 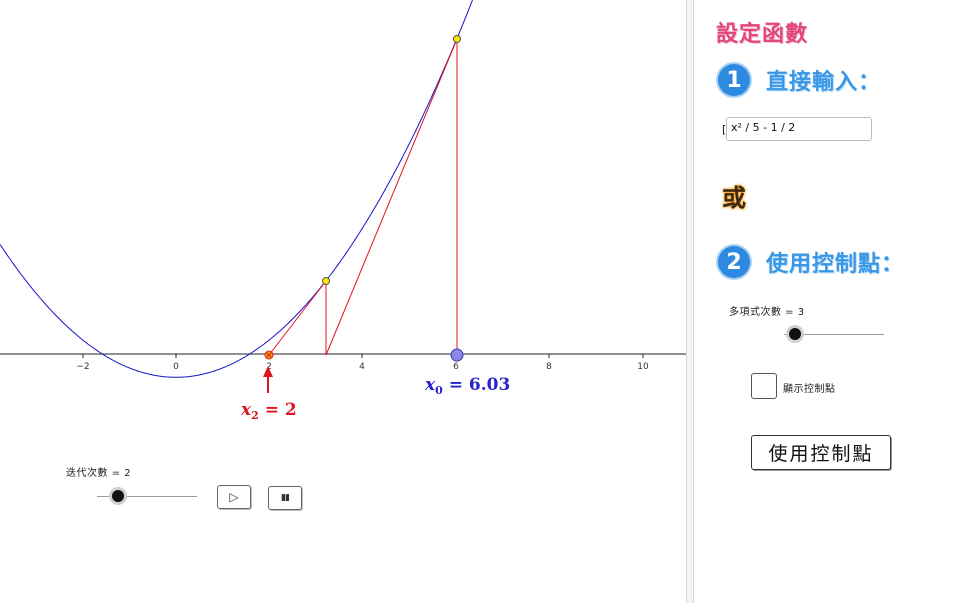 What do you see at coordinates (643, 367) in the screenshot?
I see `tick-label: 10` at bounding box center [643, 367].